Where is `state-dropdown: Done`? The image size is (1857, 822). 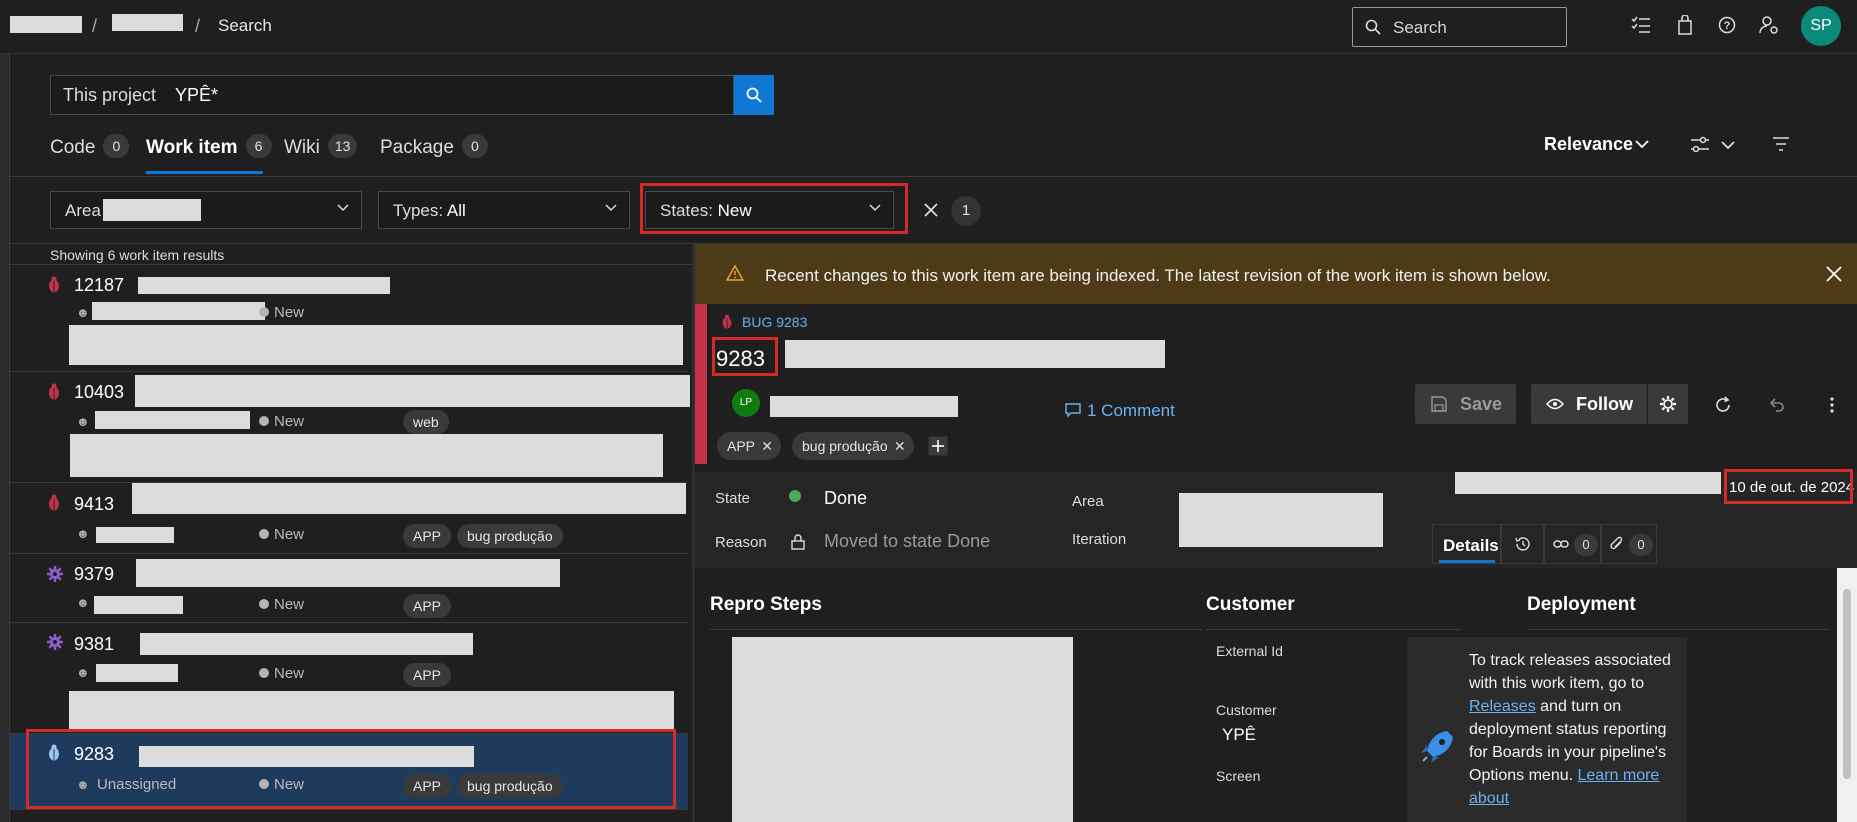
state-dropdown: Done is located at coordinates (845, 498).